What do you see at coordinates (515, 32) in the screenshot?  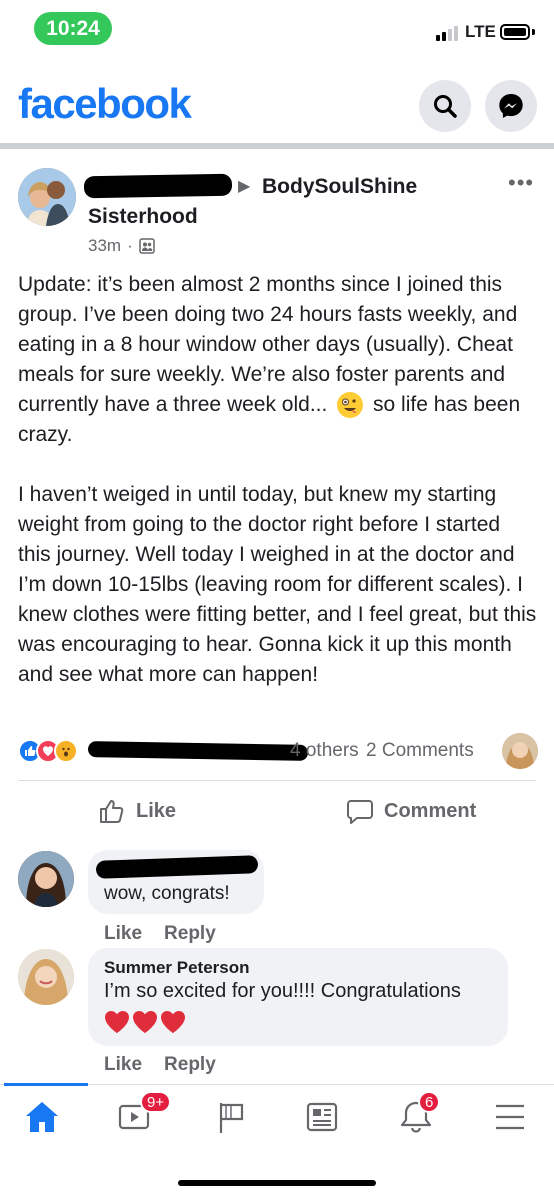 I see `battery-icon` at bounding box center [515, 32].